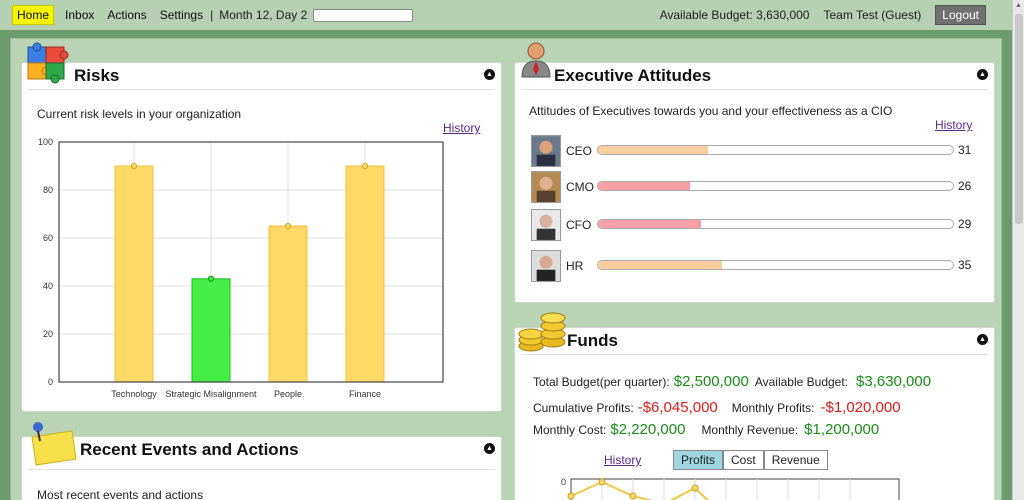  What do you see at coordinates (181, 15) in the screenshot?
I see `nav-settings: Settings` at bounding box center [181, 15].